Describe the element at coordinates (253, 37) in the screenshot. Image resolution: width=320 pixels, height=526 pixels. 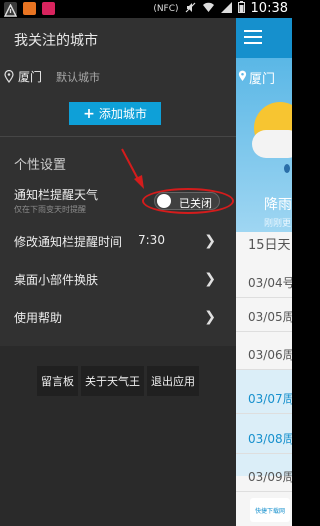
I see `menu-icon` at that location.